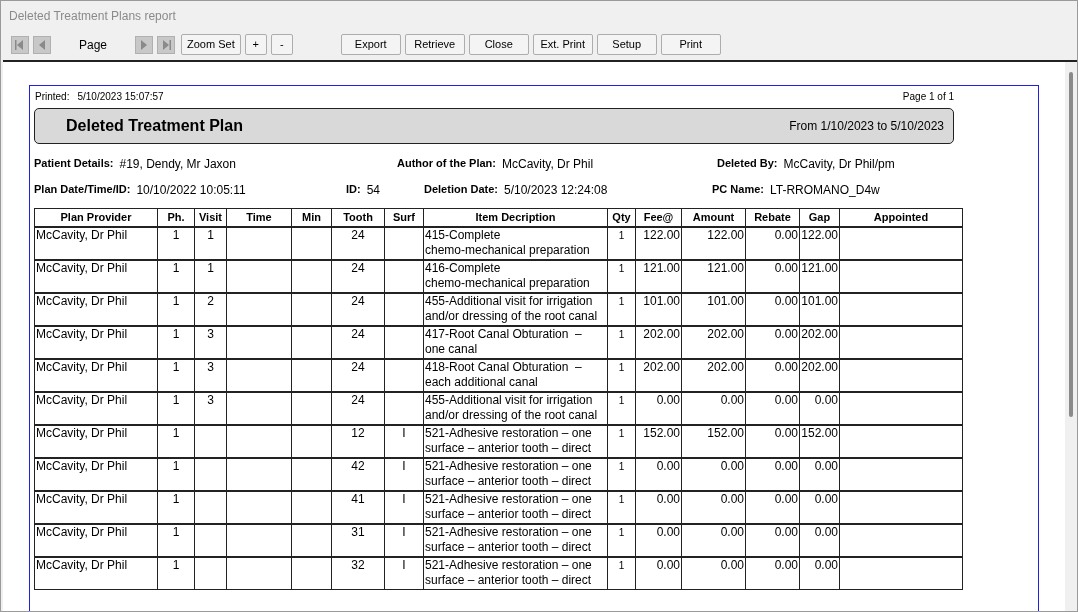 The image size is (1078, 612). I want to click on fee-cell: 202.00, so click(661, 333).